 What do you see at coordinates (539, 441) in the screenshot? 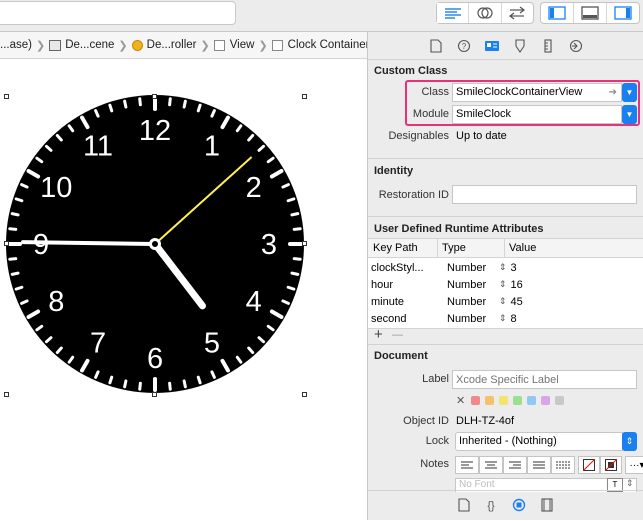
I see `lock-select: Inherited - (Nothing)` at bounding box center [539, 441].